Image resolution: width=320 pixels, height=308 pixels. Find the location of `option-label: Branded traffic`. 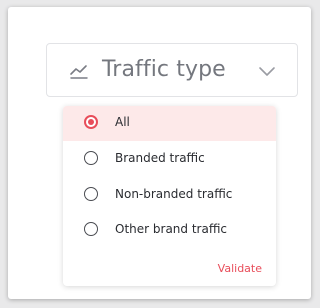

option-label: Branded traffic is located at coordinates (160, 158).